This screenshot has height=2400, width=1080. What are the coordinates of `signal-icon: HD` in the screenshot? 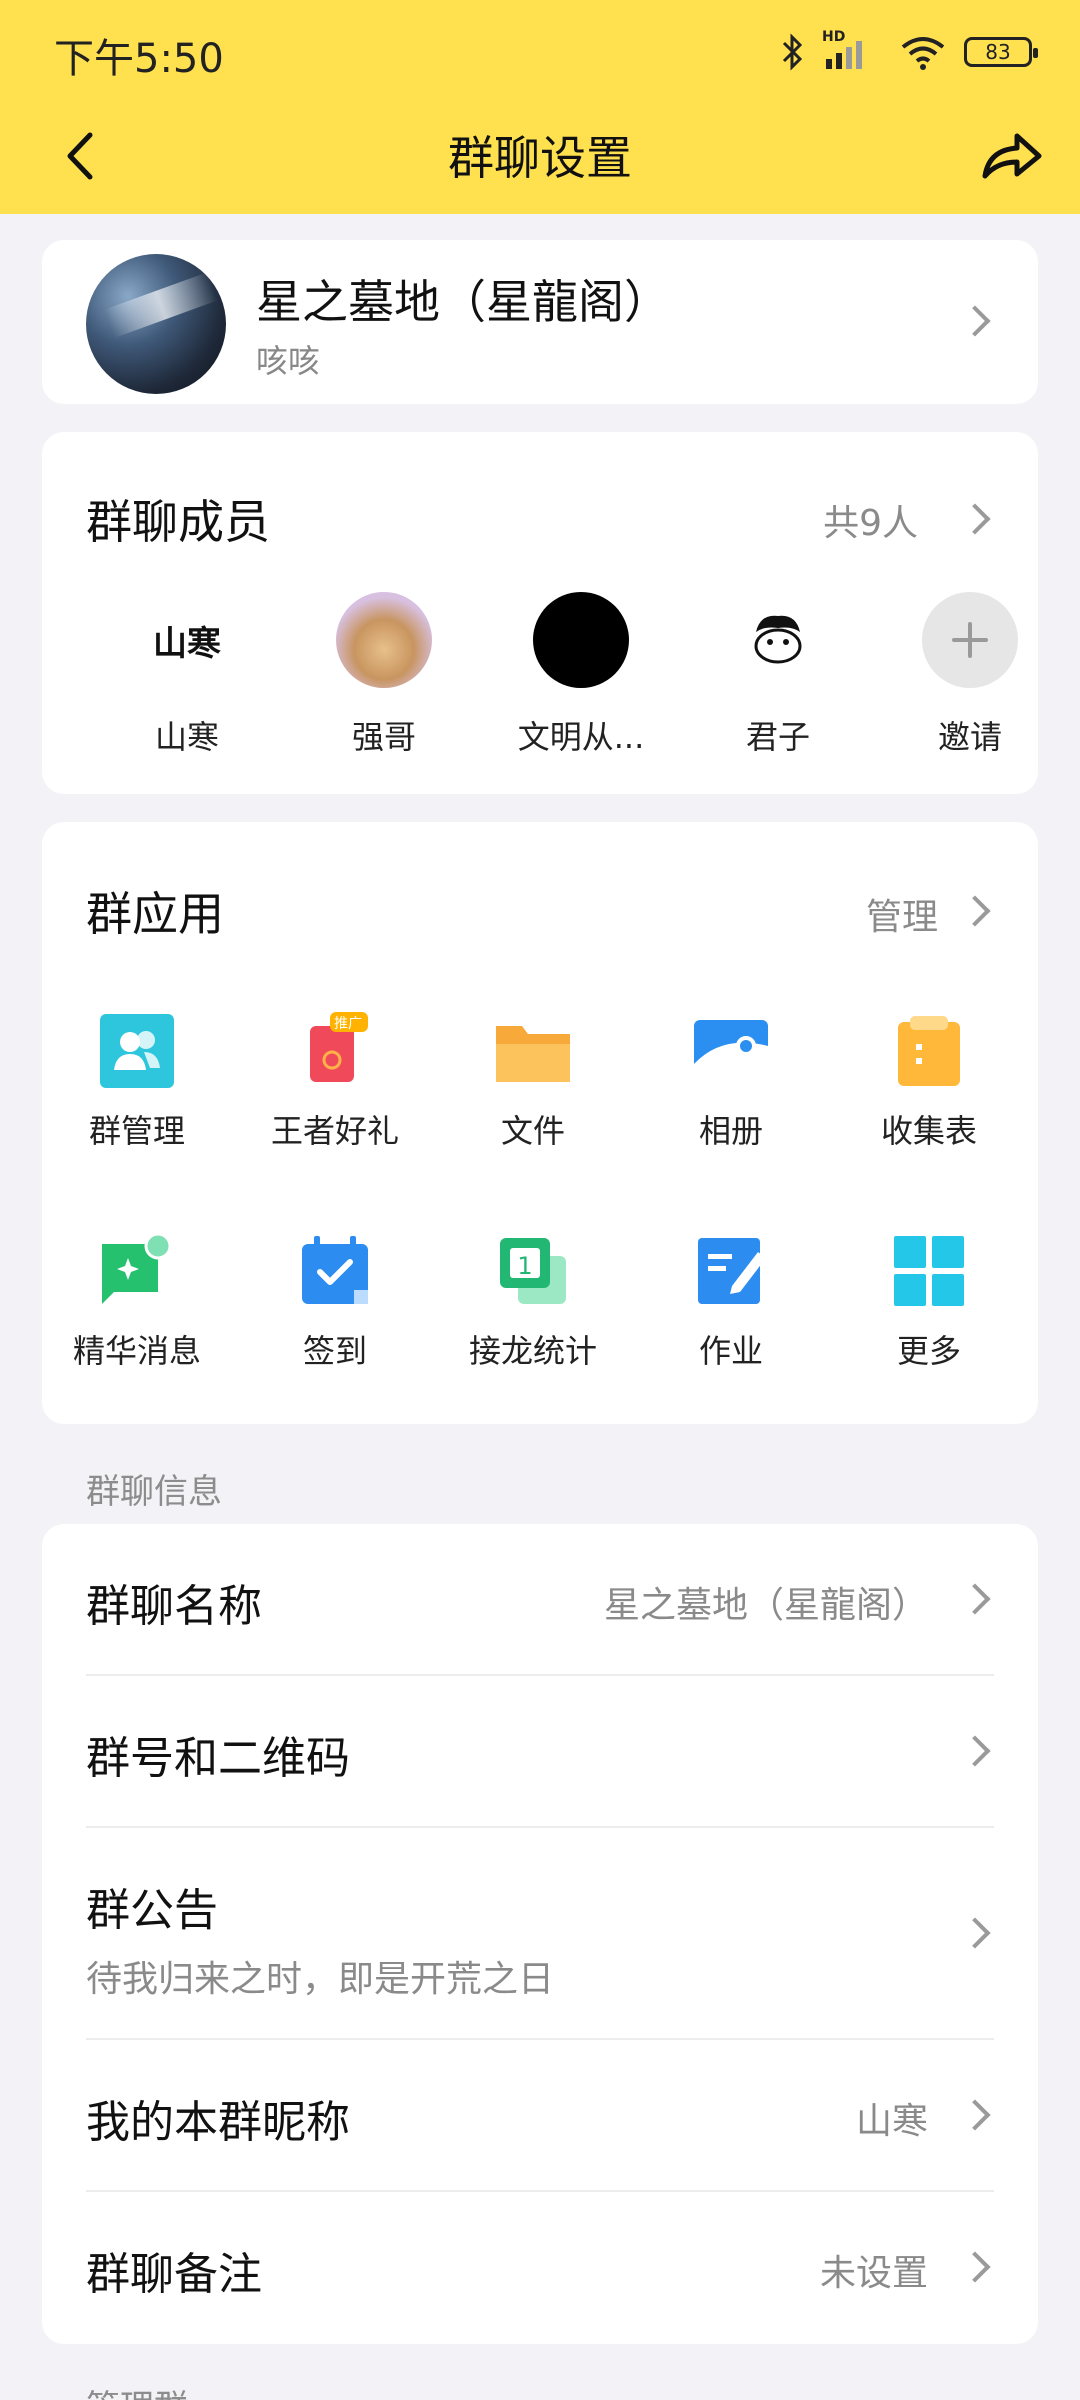 It's located at (852, 50).